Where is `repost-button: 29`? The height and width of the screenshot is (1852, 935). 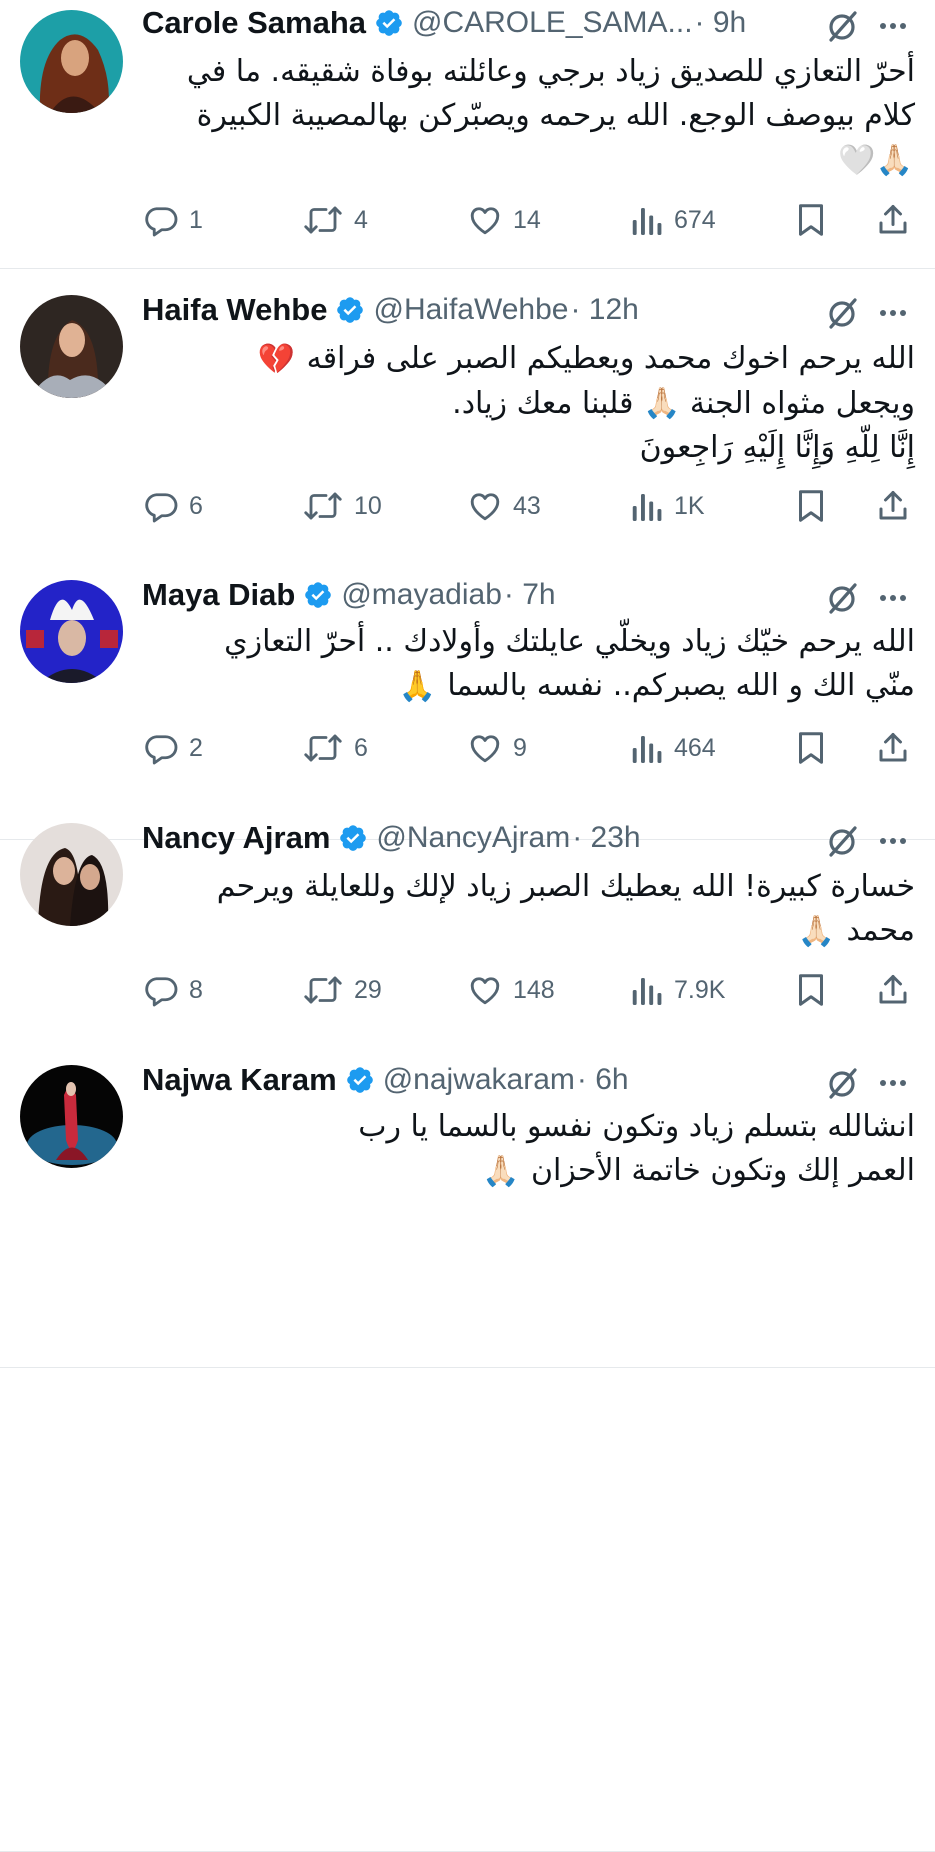 repost-button: 29 is located at coordinates (342, 990).